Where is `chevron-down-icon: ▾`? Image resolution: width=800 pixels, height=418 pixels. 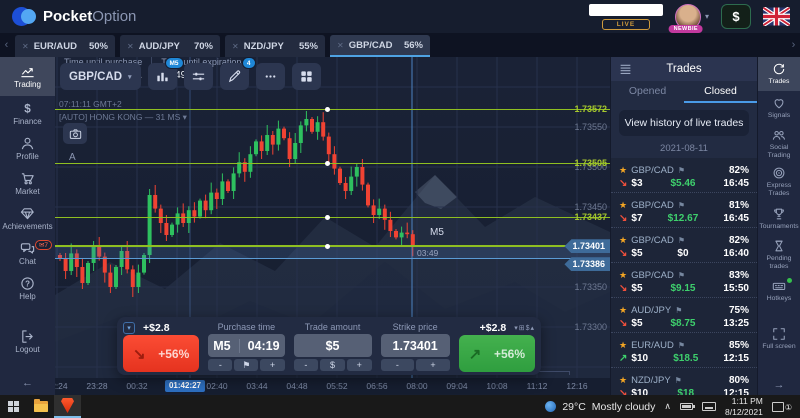 chevron-down-icon: ▾ is located at coordinates (707, 16).